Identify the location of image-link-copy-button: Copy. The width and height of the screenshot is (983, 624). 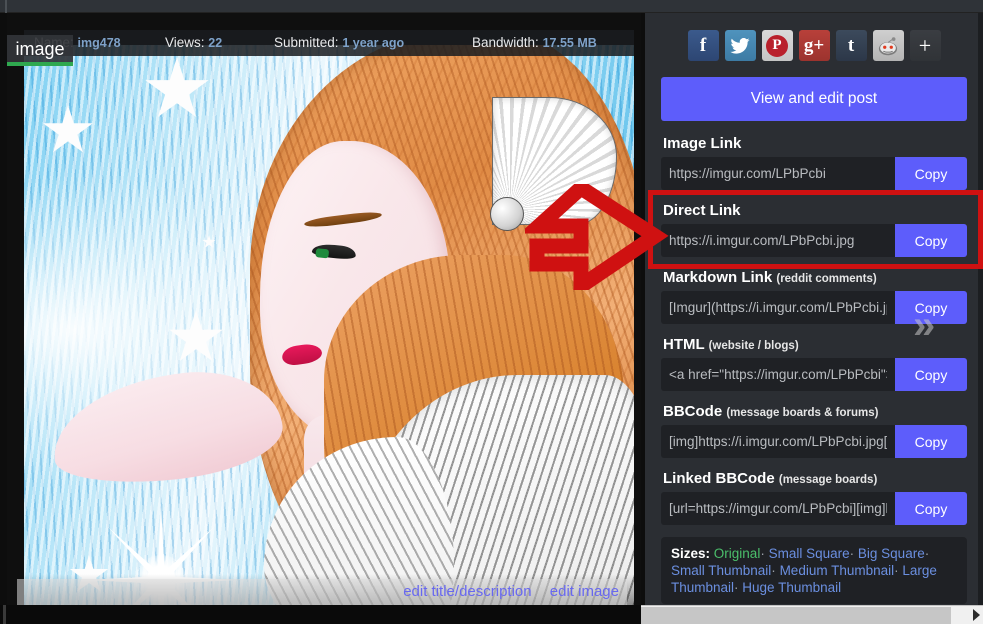
(931, 173).